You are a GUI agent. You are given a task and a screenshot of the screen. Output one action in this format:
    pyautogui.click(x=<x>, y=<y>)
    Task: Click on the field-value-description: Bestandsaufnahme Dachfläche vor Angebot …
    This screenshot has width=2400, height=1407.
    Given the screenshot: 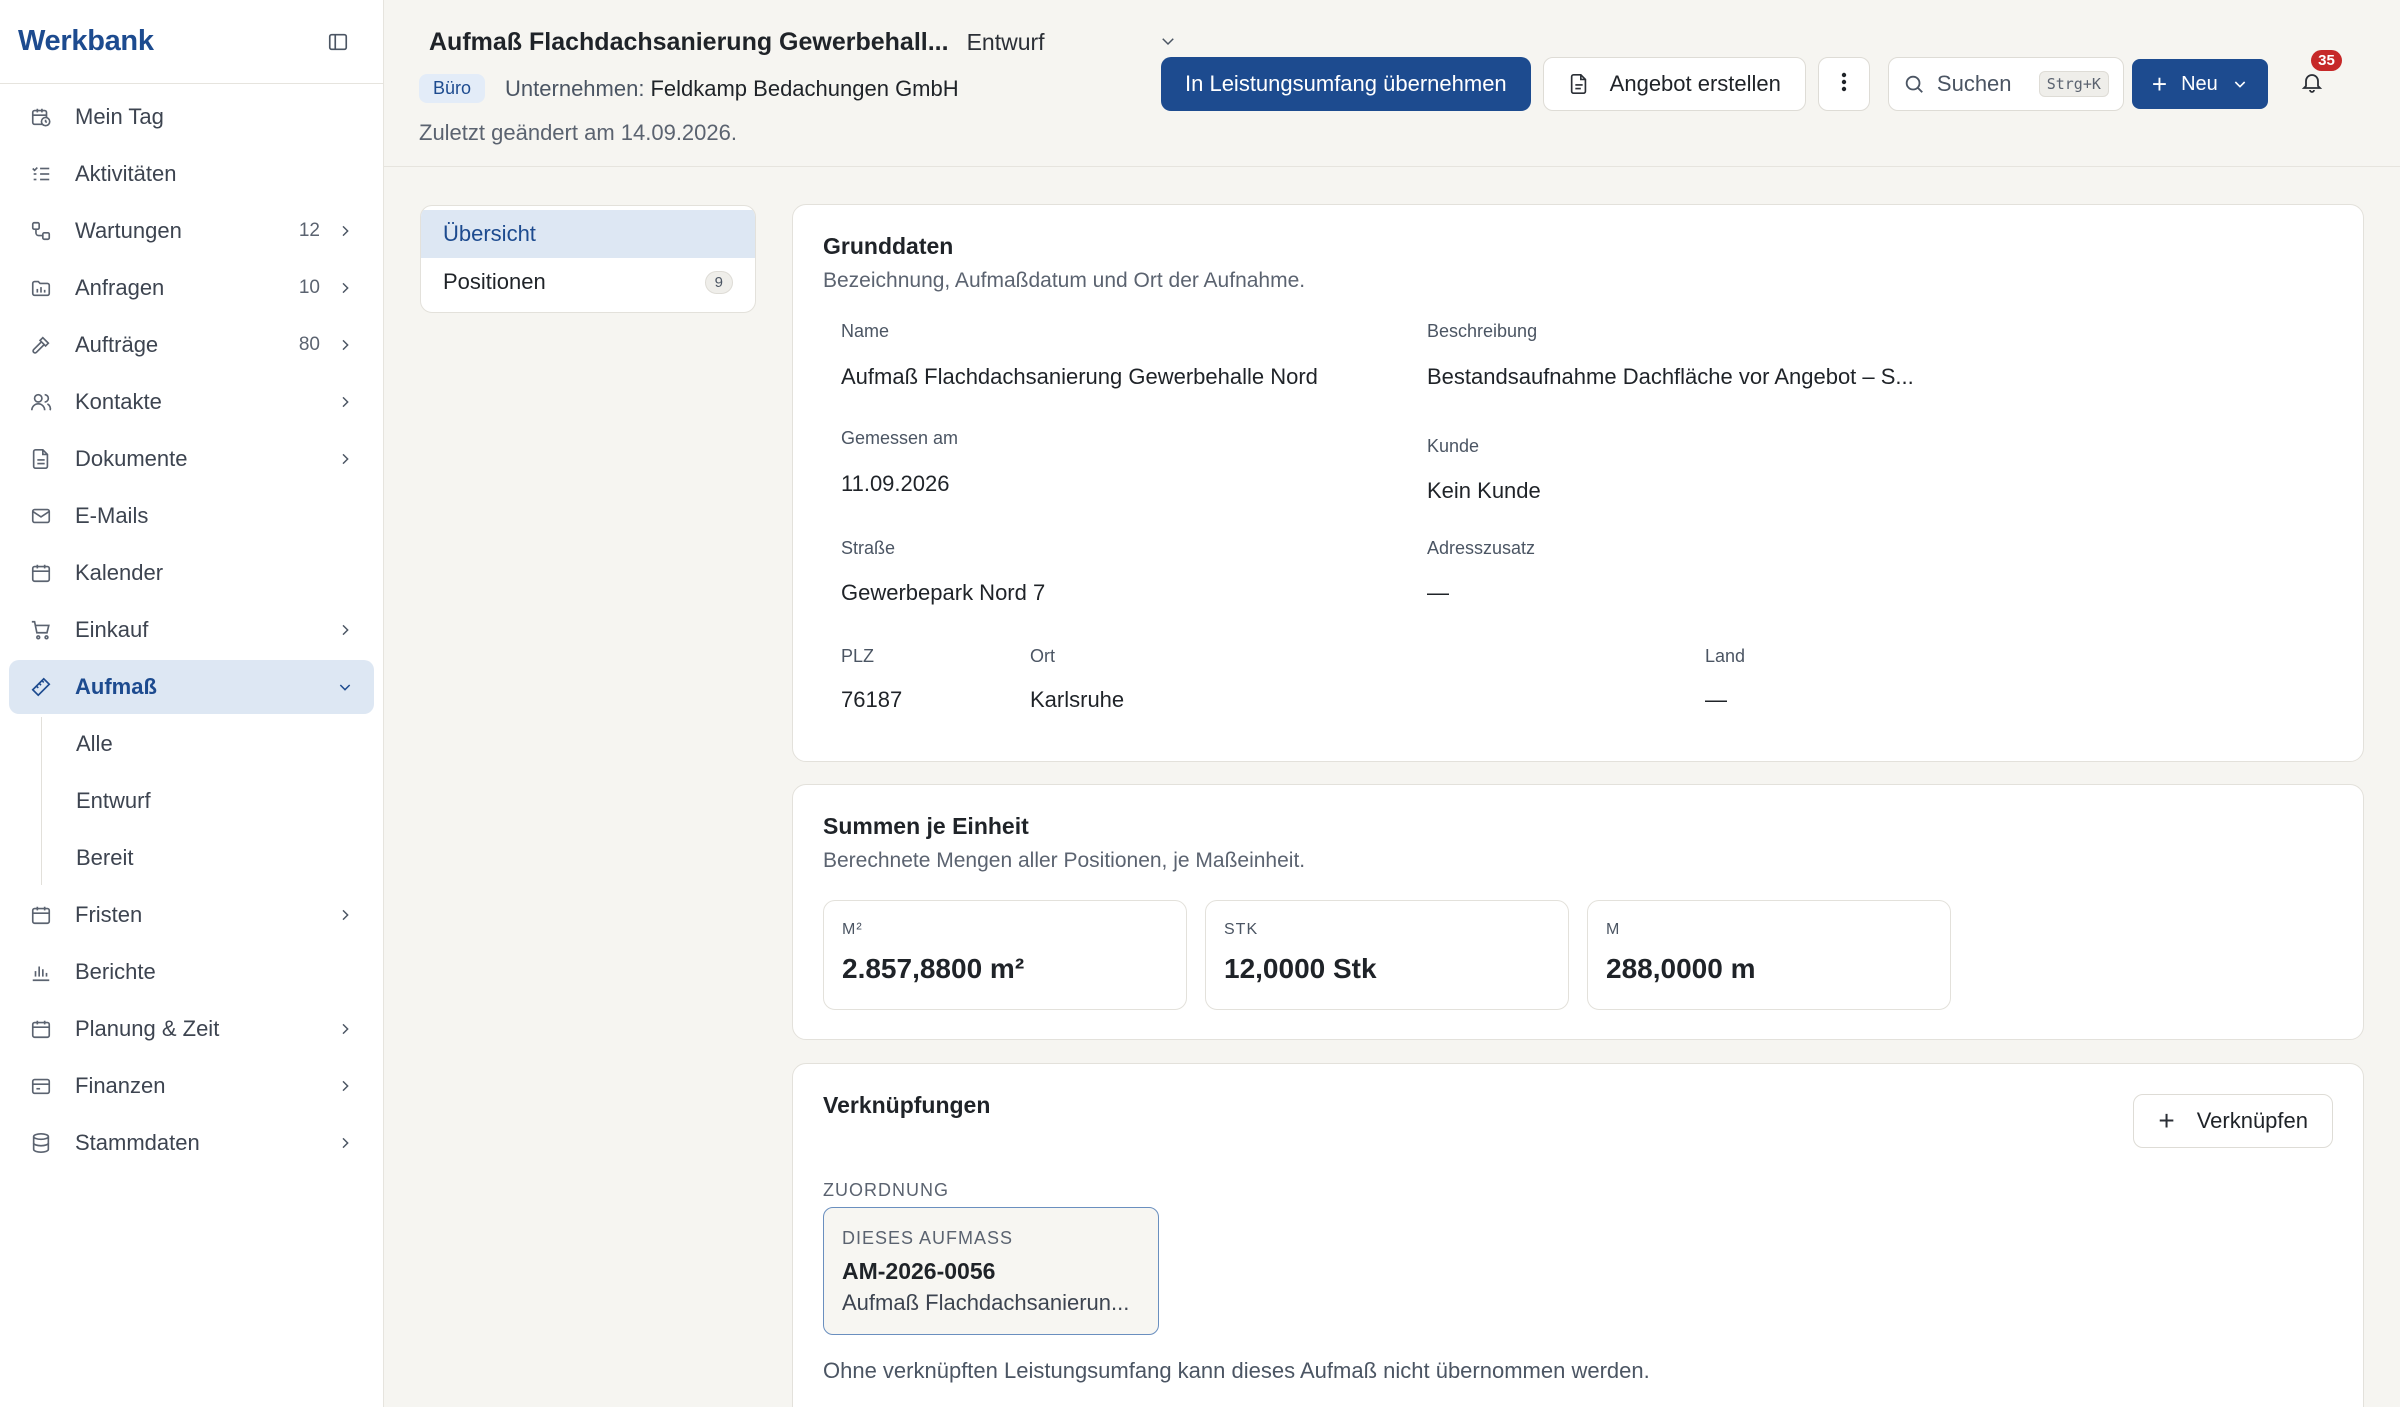 What is the action you would take?
    pyautogui.click(x=1670, y=377)
    